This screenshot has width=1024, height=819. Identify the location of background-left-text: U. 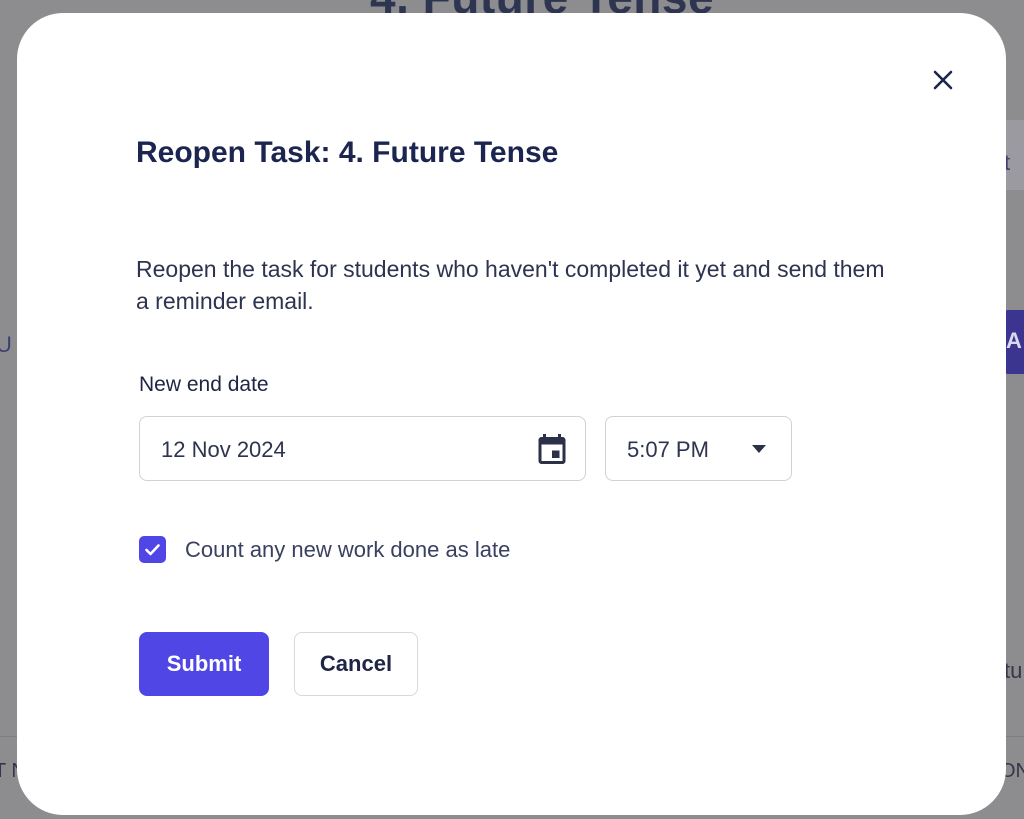
(6, 344).